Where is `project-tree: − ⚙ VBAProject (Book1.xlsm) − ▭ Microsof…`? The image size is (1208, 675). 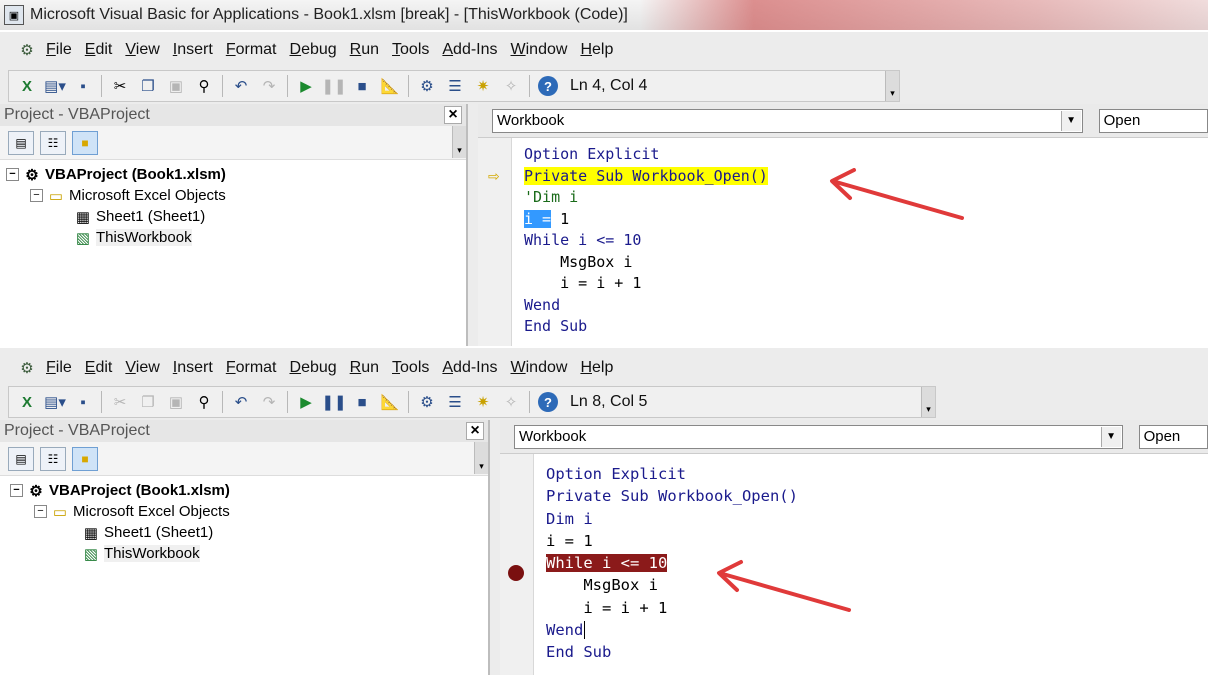 project-tree: − ⚙ VBAProject (Book1.xlsm) − ▭ Microsof… is located at coordinates (233, 206).